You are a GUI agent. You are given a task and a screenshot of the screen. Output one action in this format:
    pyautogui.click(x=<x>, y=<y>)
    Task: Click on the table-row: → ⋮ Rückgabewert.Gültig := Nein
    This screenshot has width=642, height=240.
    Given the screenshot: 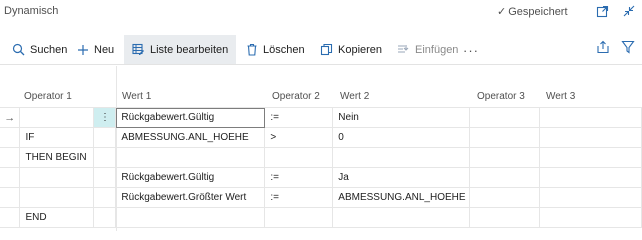 What is the action you would take?
    pyautogui.click(x=321, y=117)
    